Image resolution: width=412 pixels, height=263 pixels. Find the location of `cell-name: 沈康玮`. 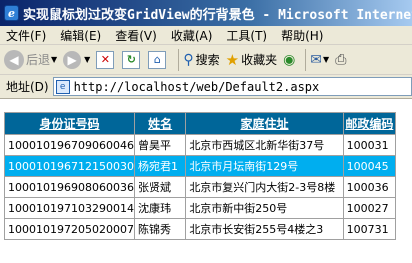

cell-name: 沈康玮 is located at coordinates (160, 208).